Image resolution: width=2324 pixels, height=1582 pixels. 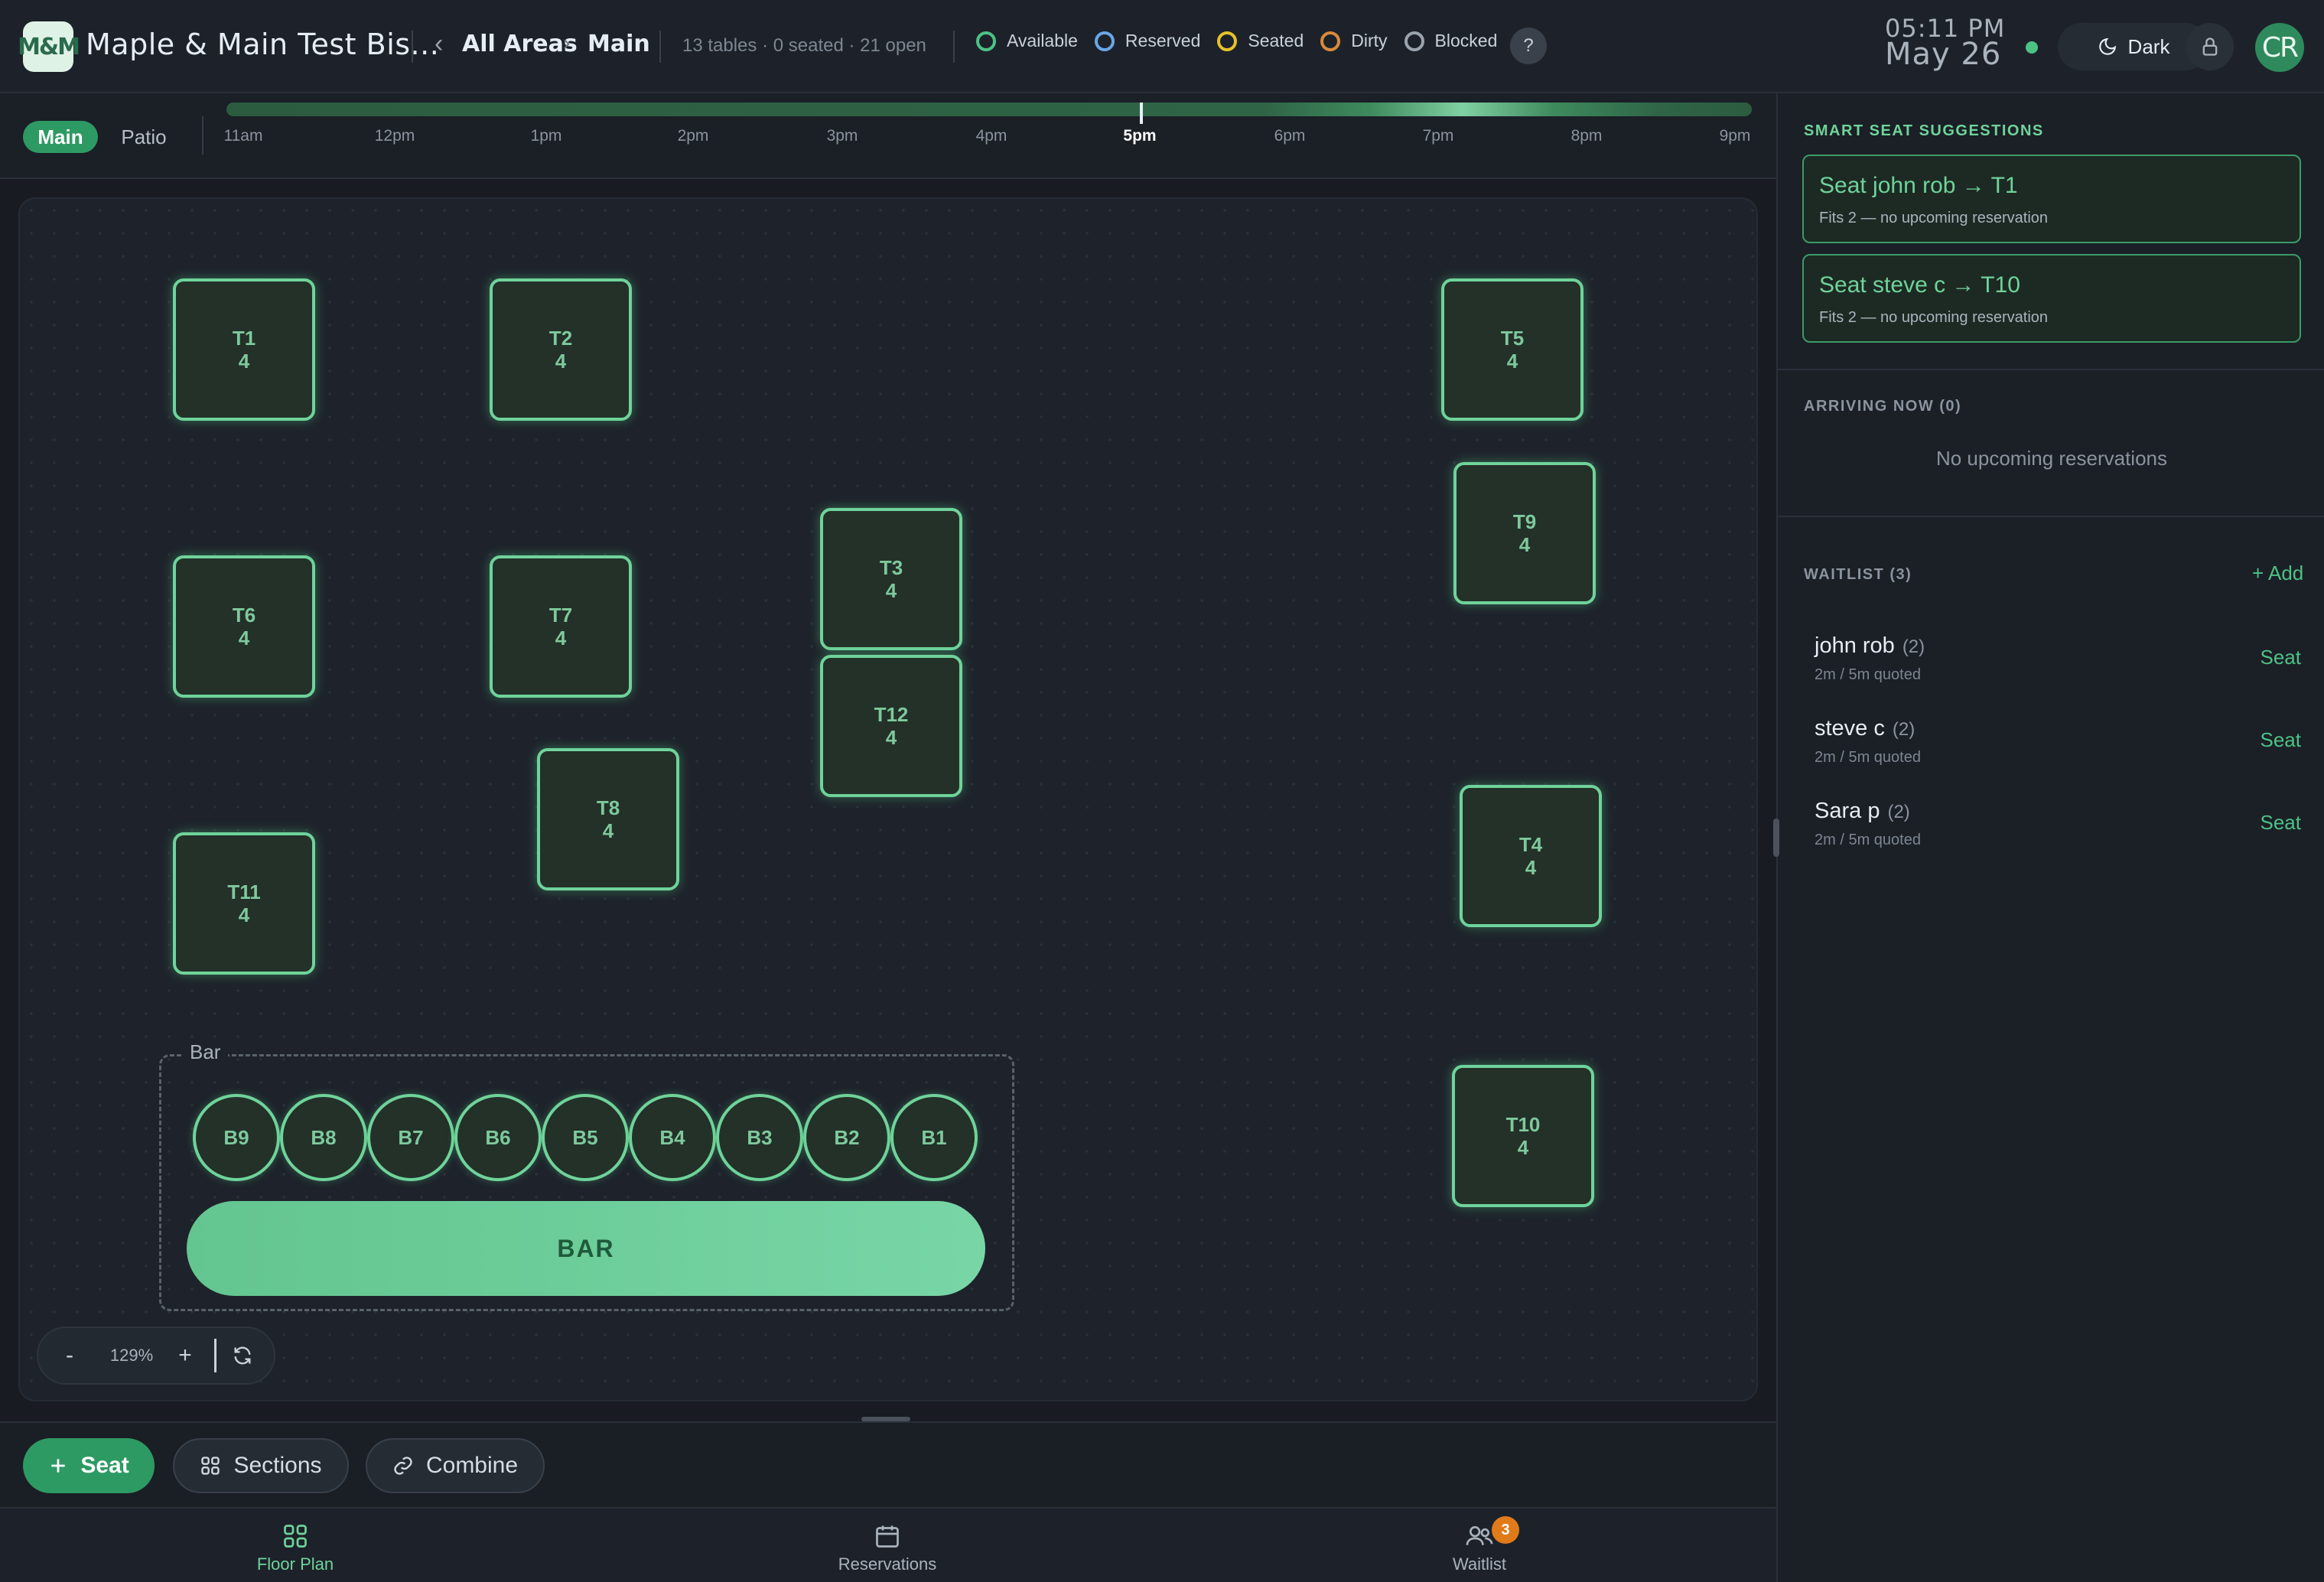 What do you see at coordinates (660, 47) in the screenshot?
I see `header-divider` at bounding box center [660, 47].